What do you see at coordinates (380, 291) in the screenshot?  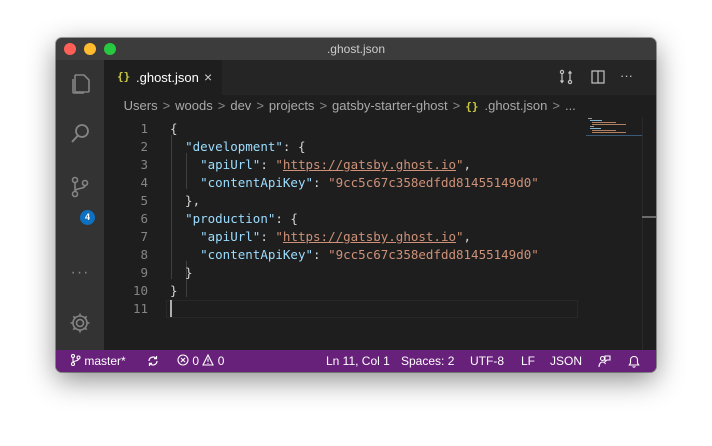 I see `code-line: 10}` at bounding box center [380, 291].